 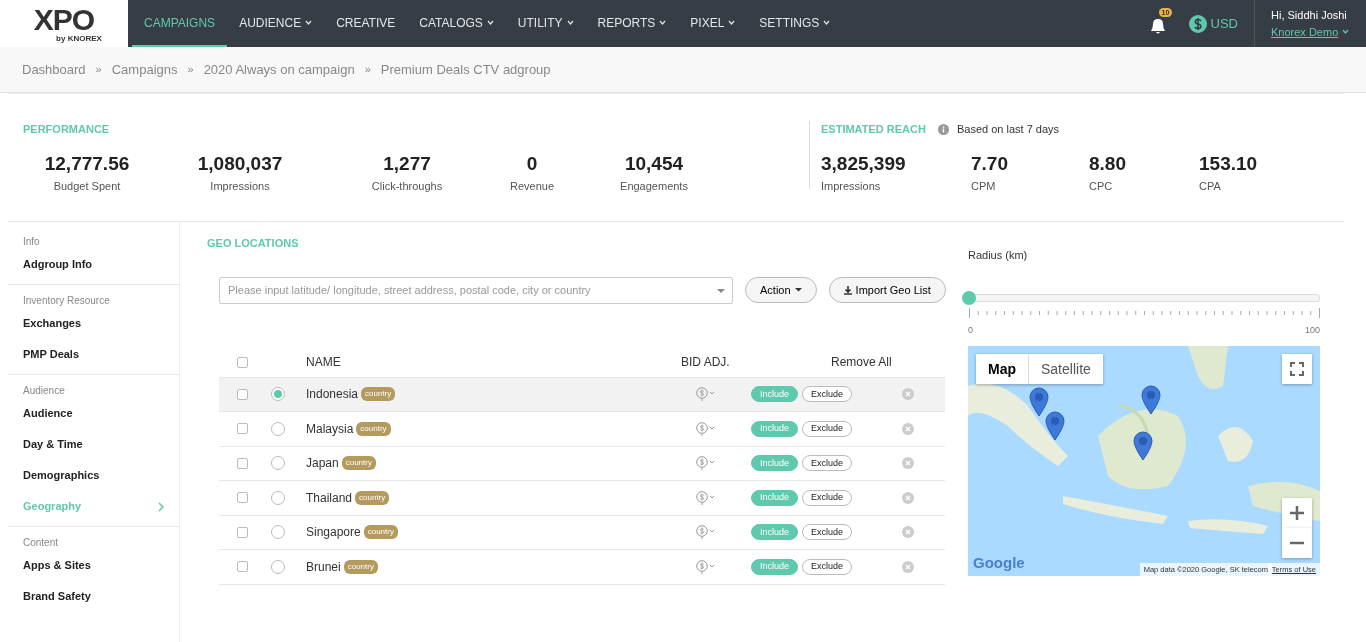 I want to click on nav-tab: AUDIENCE, so click(x=276, y=23).